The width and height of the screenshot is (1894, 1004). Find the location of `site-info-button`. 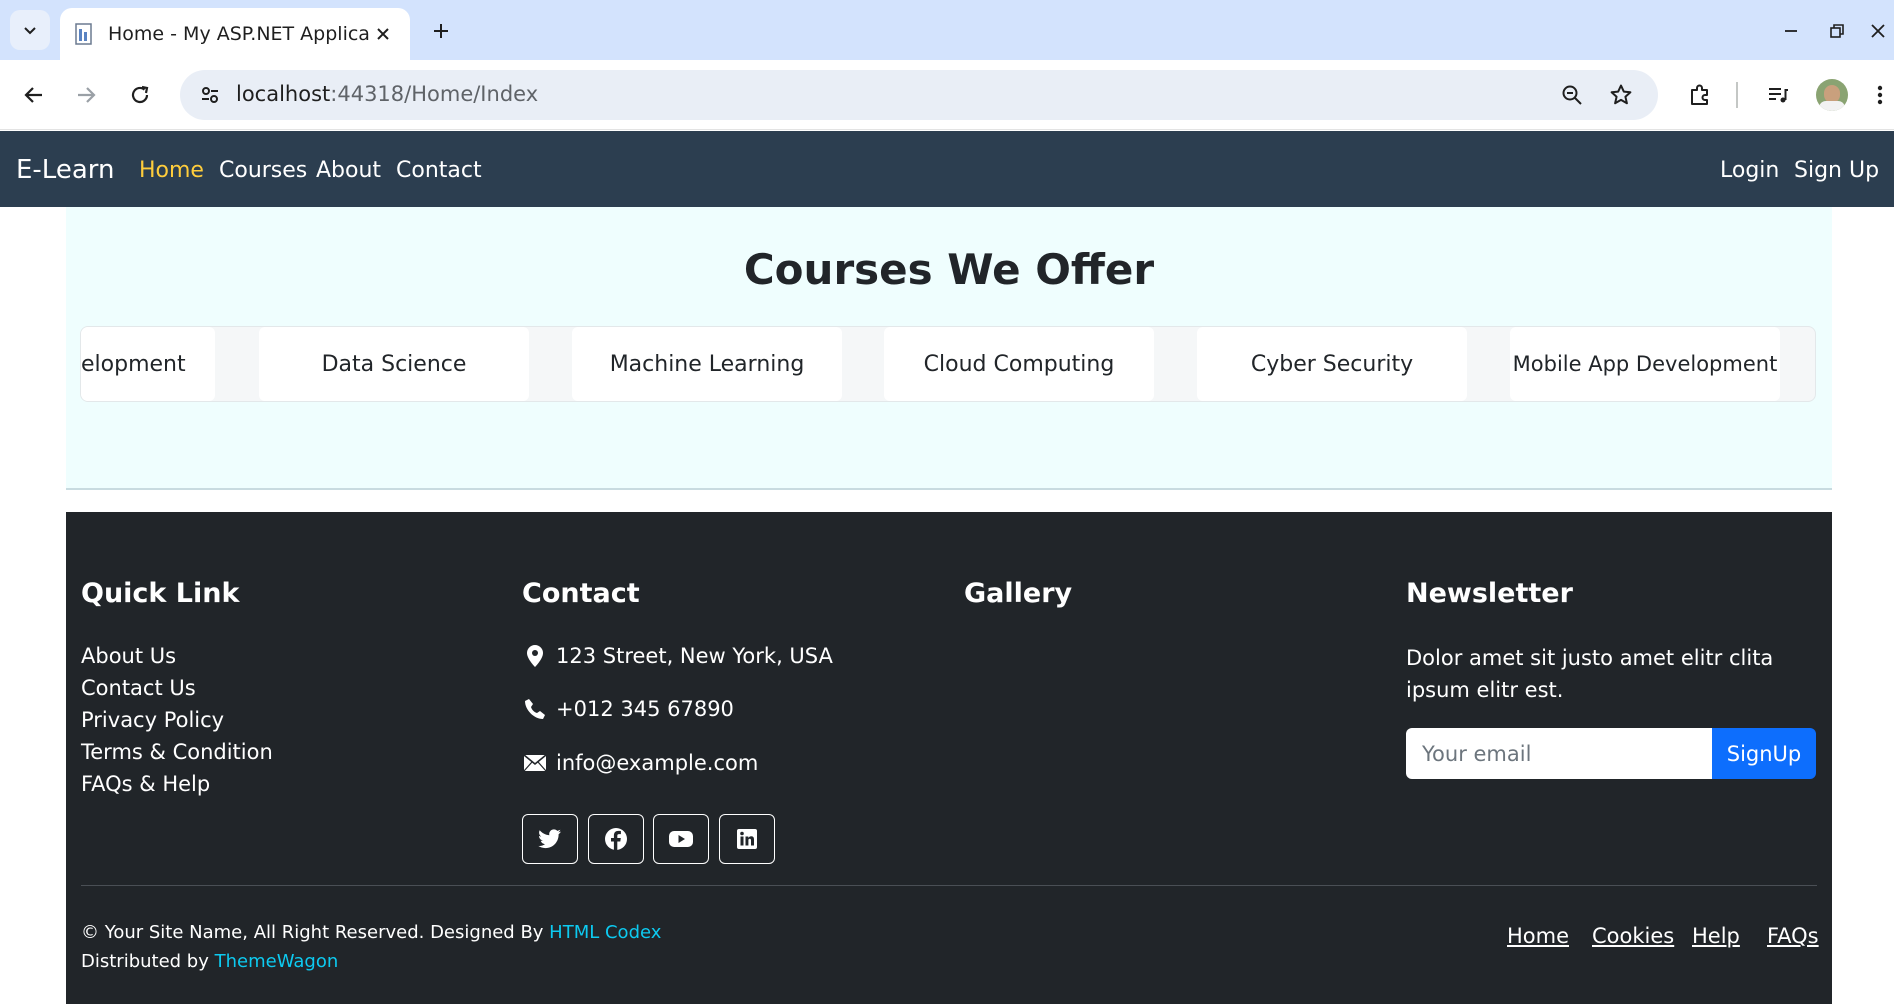

site-info-button is located at coordinates (210, 95).